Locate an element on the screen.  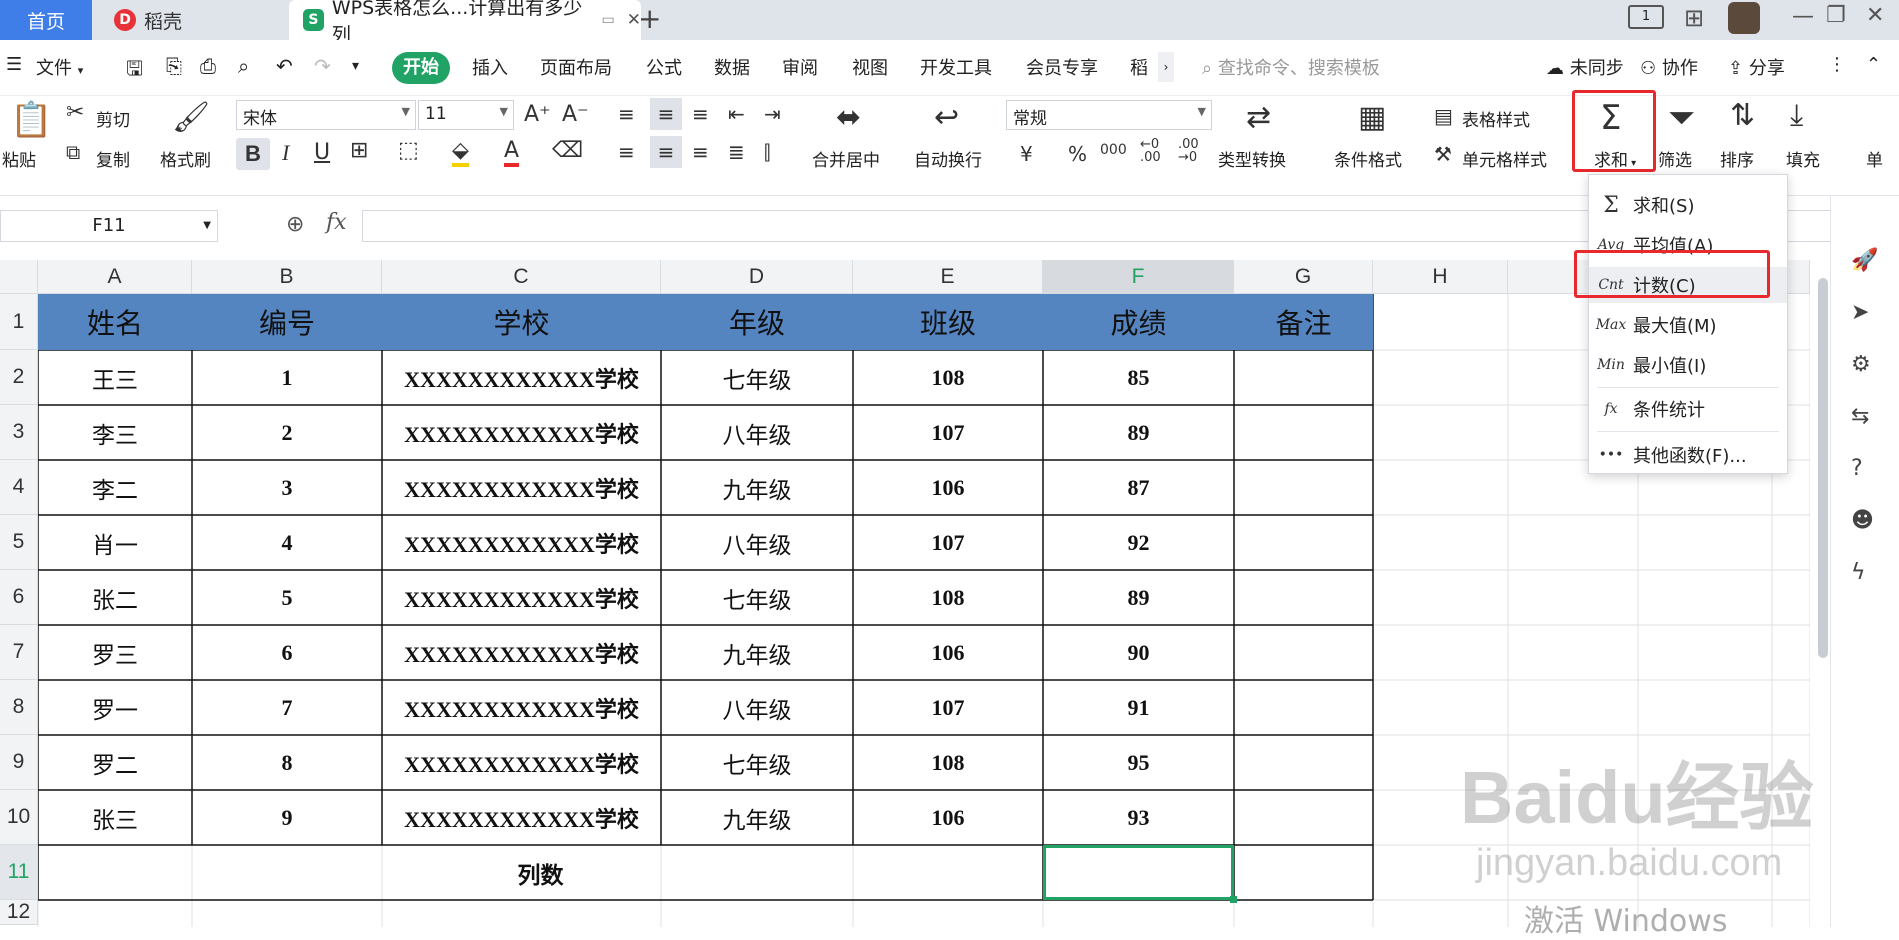
restore-icon: ❐ is located at coordinates (1836, 15).